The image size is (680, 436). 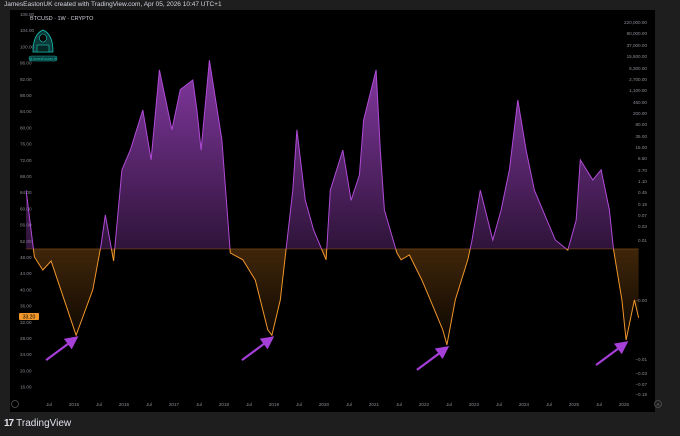 What do you see at coordinates (15, 404) in the screenshot?
I see `goto-start-button` at bounding box center [15, 404].